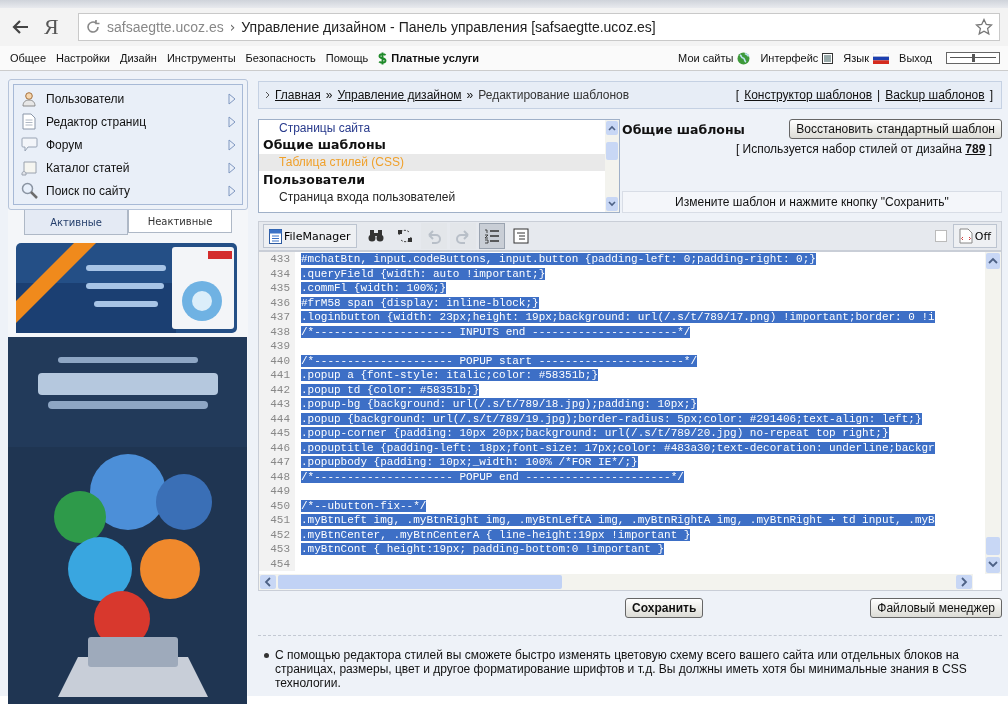  What do you see at coordinates (991, 95) in the screenshot?
I see `bracket: ]` at bounding box center [991, 95].